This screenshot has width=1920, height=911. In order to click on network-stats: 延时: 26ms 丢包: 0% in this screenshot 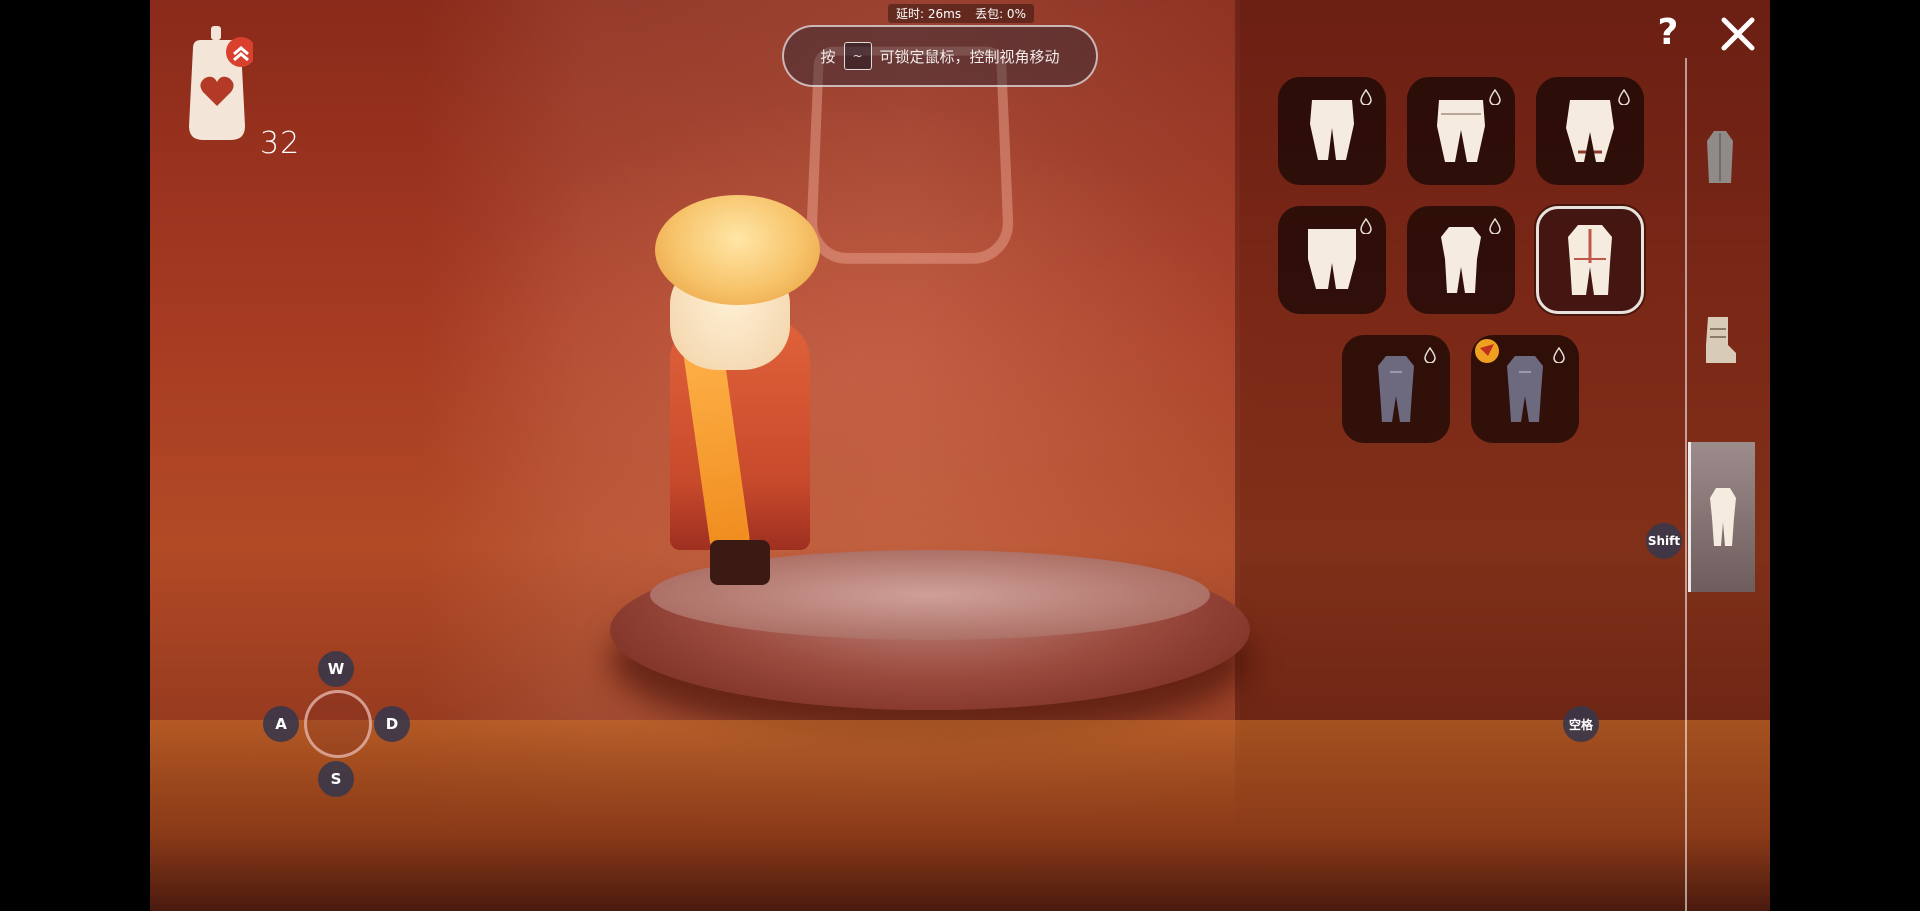, I will do `click(961, 13)`.